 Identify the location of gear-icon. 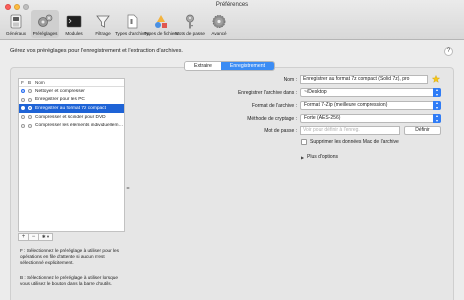
(219, 21).